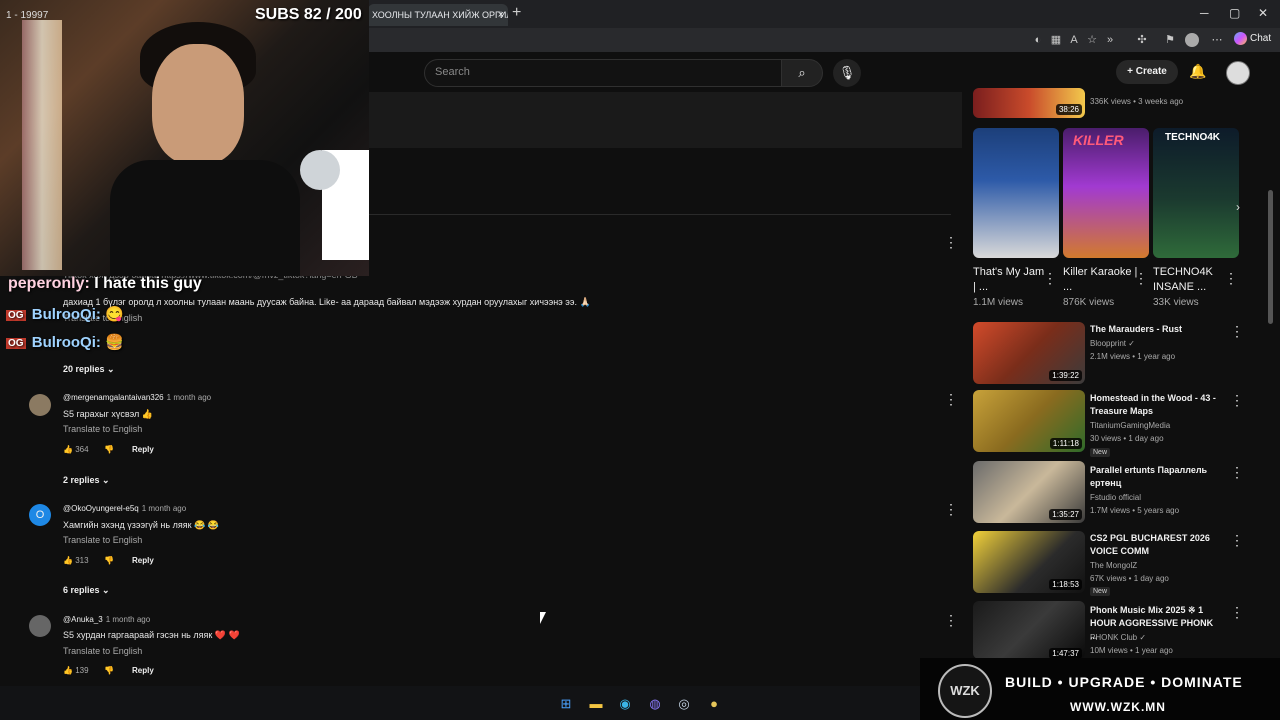  I want to click on channel-name: TitaniumGamingMedia, so click(1130, 425).